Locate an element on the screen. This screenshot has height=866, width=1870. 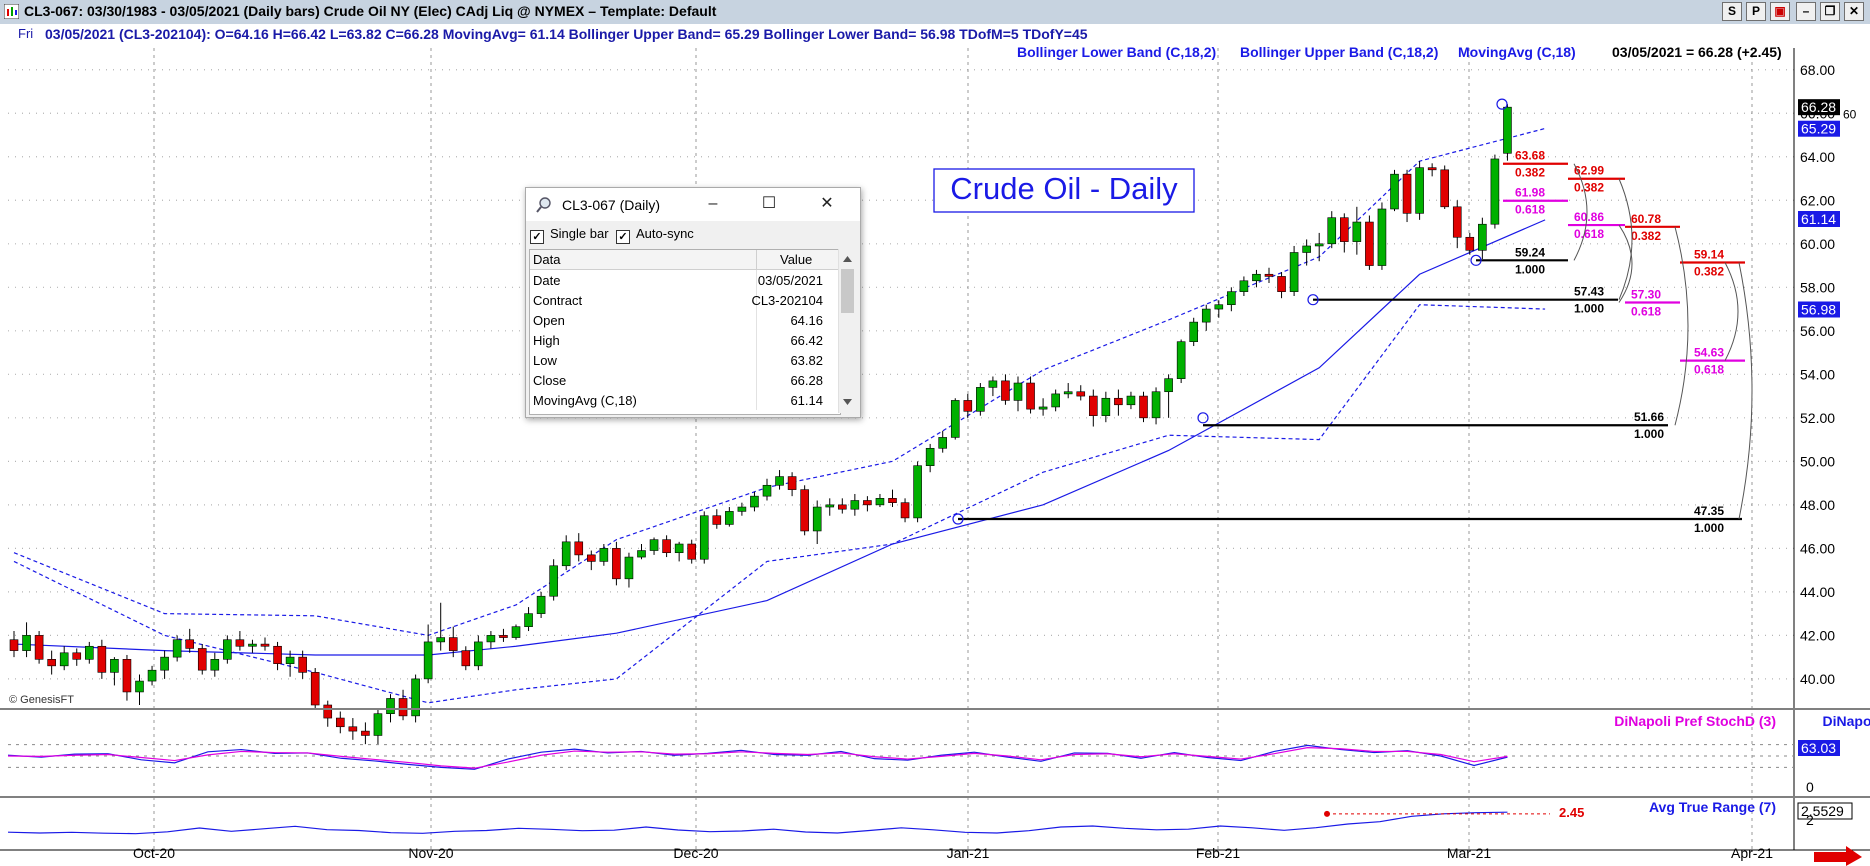
row-value: 63.82 is located at coordinates (806, 360).